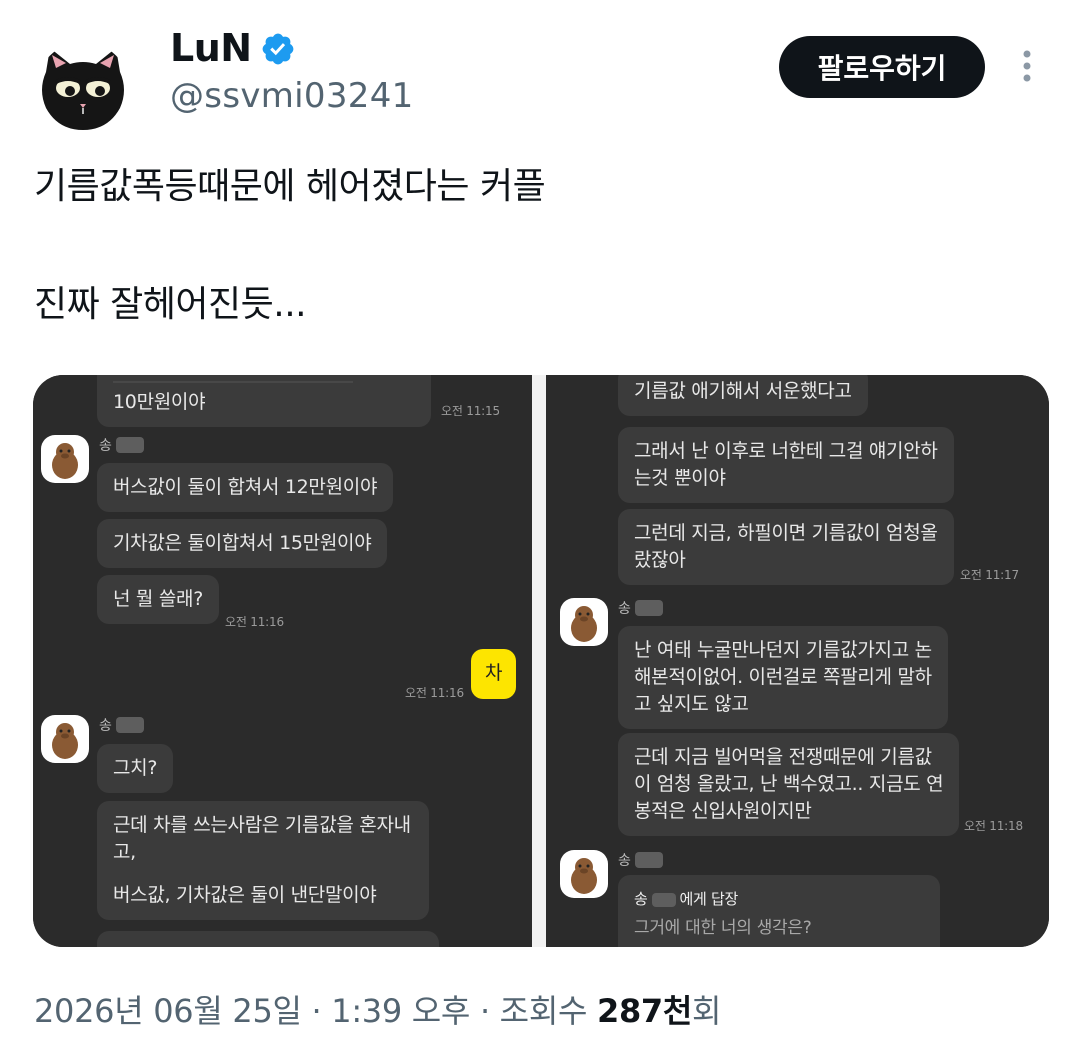 This screenshot has height=1054, width=1080. I want to click on reply-quote-text: 그거에 대한 너의 생각은?, so click(723, 928).